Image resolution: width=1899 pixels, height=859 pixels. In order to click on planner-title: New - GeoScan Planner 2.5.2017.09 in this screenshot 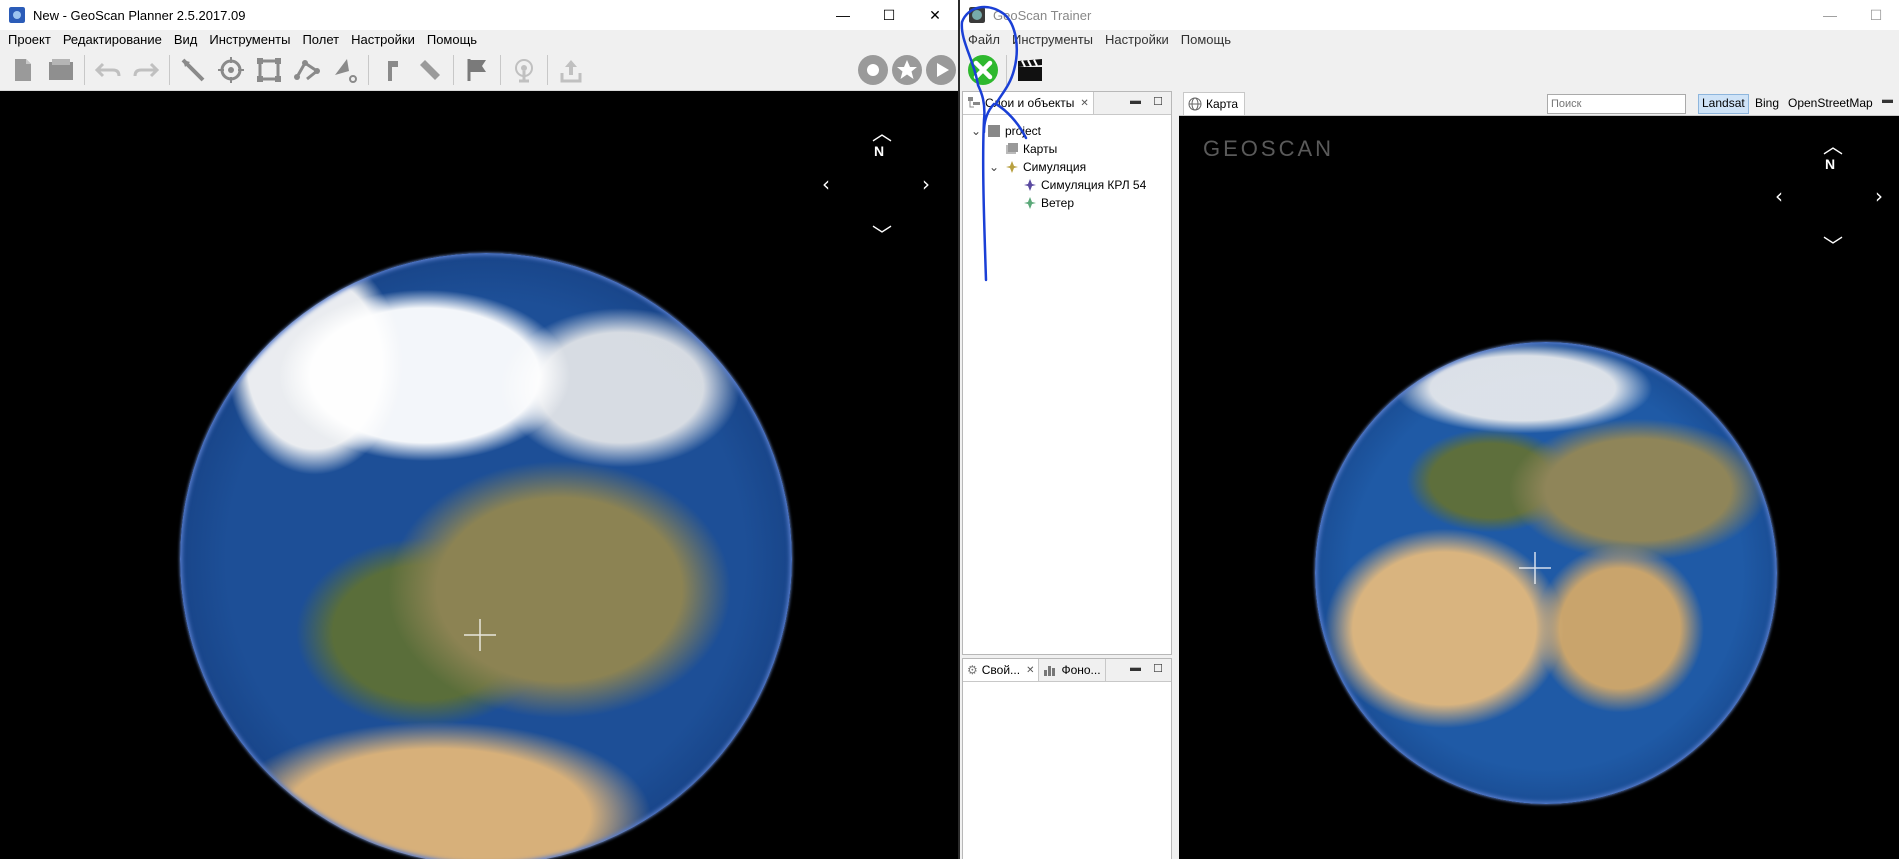, I will do `click(139, 15)`.